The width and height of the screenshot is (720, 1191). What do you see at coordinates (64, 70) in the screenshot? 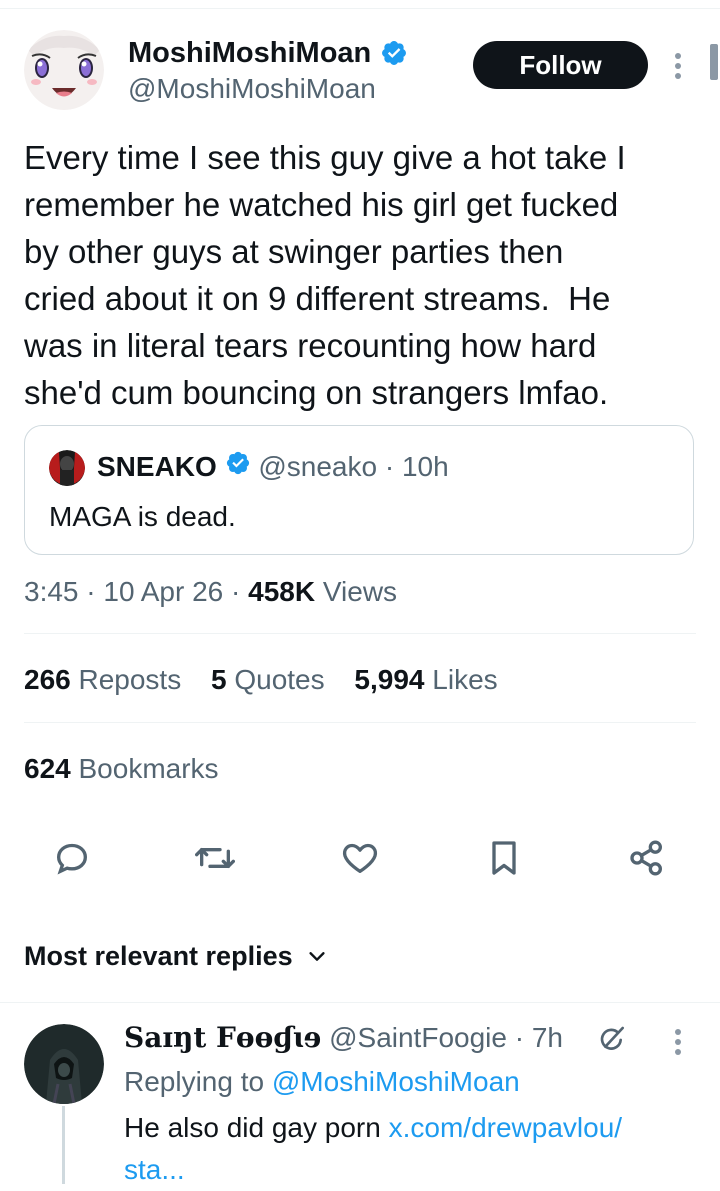
I see `author-avatar` at bounding box center [64, 70].